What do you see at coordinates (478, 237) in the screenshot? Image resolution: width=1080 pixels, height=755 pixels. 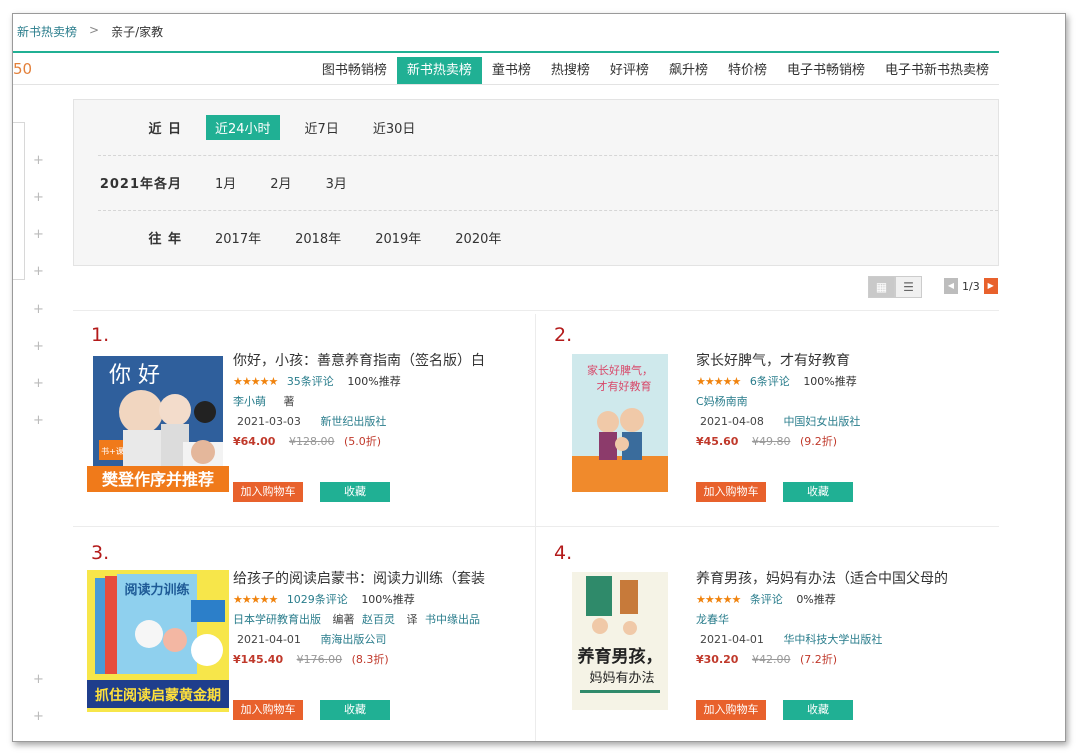 I see `filter-option-2020: 2020年` at bounding box center [478, 237].